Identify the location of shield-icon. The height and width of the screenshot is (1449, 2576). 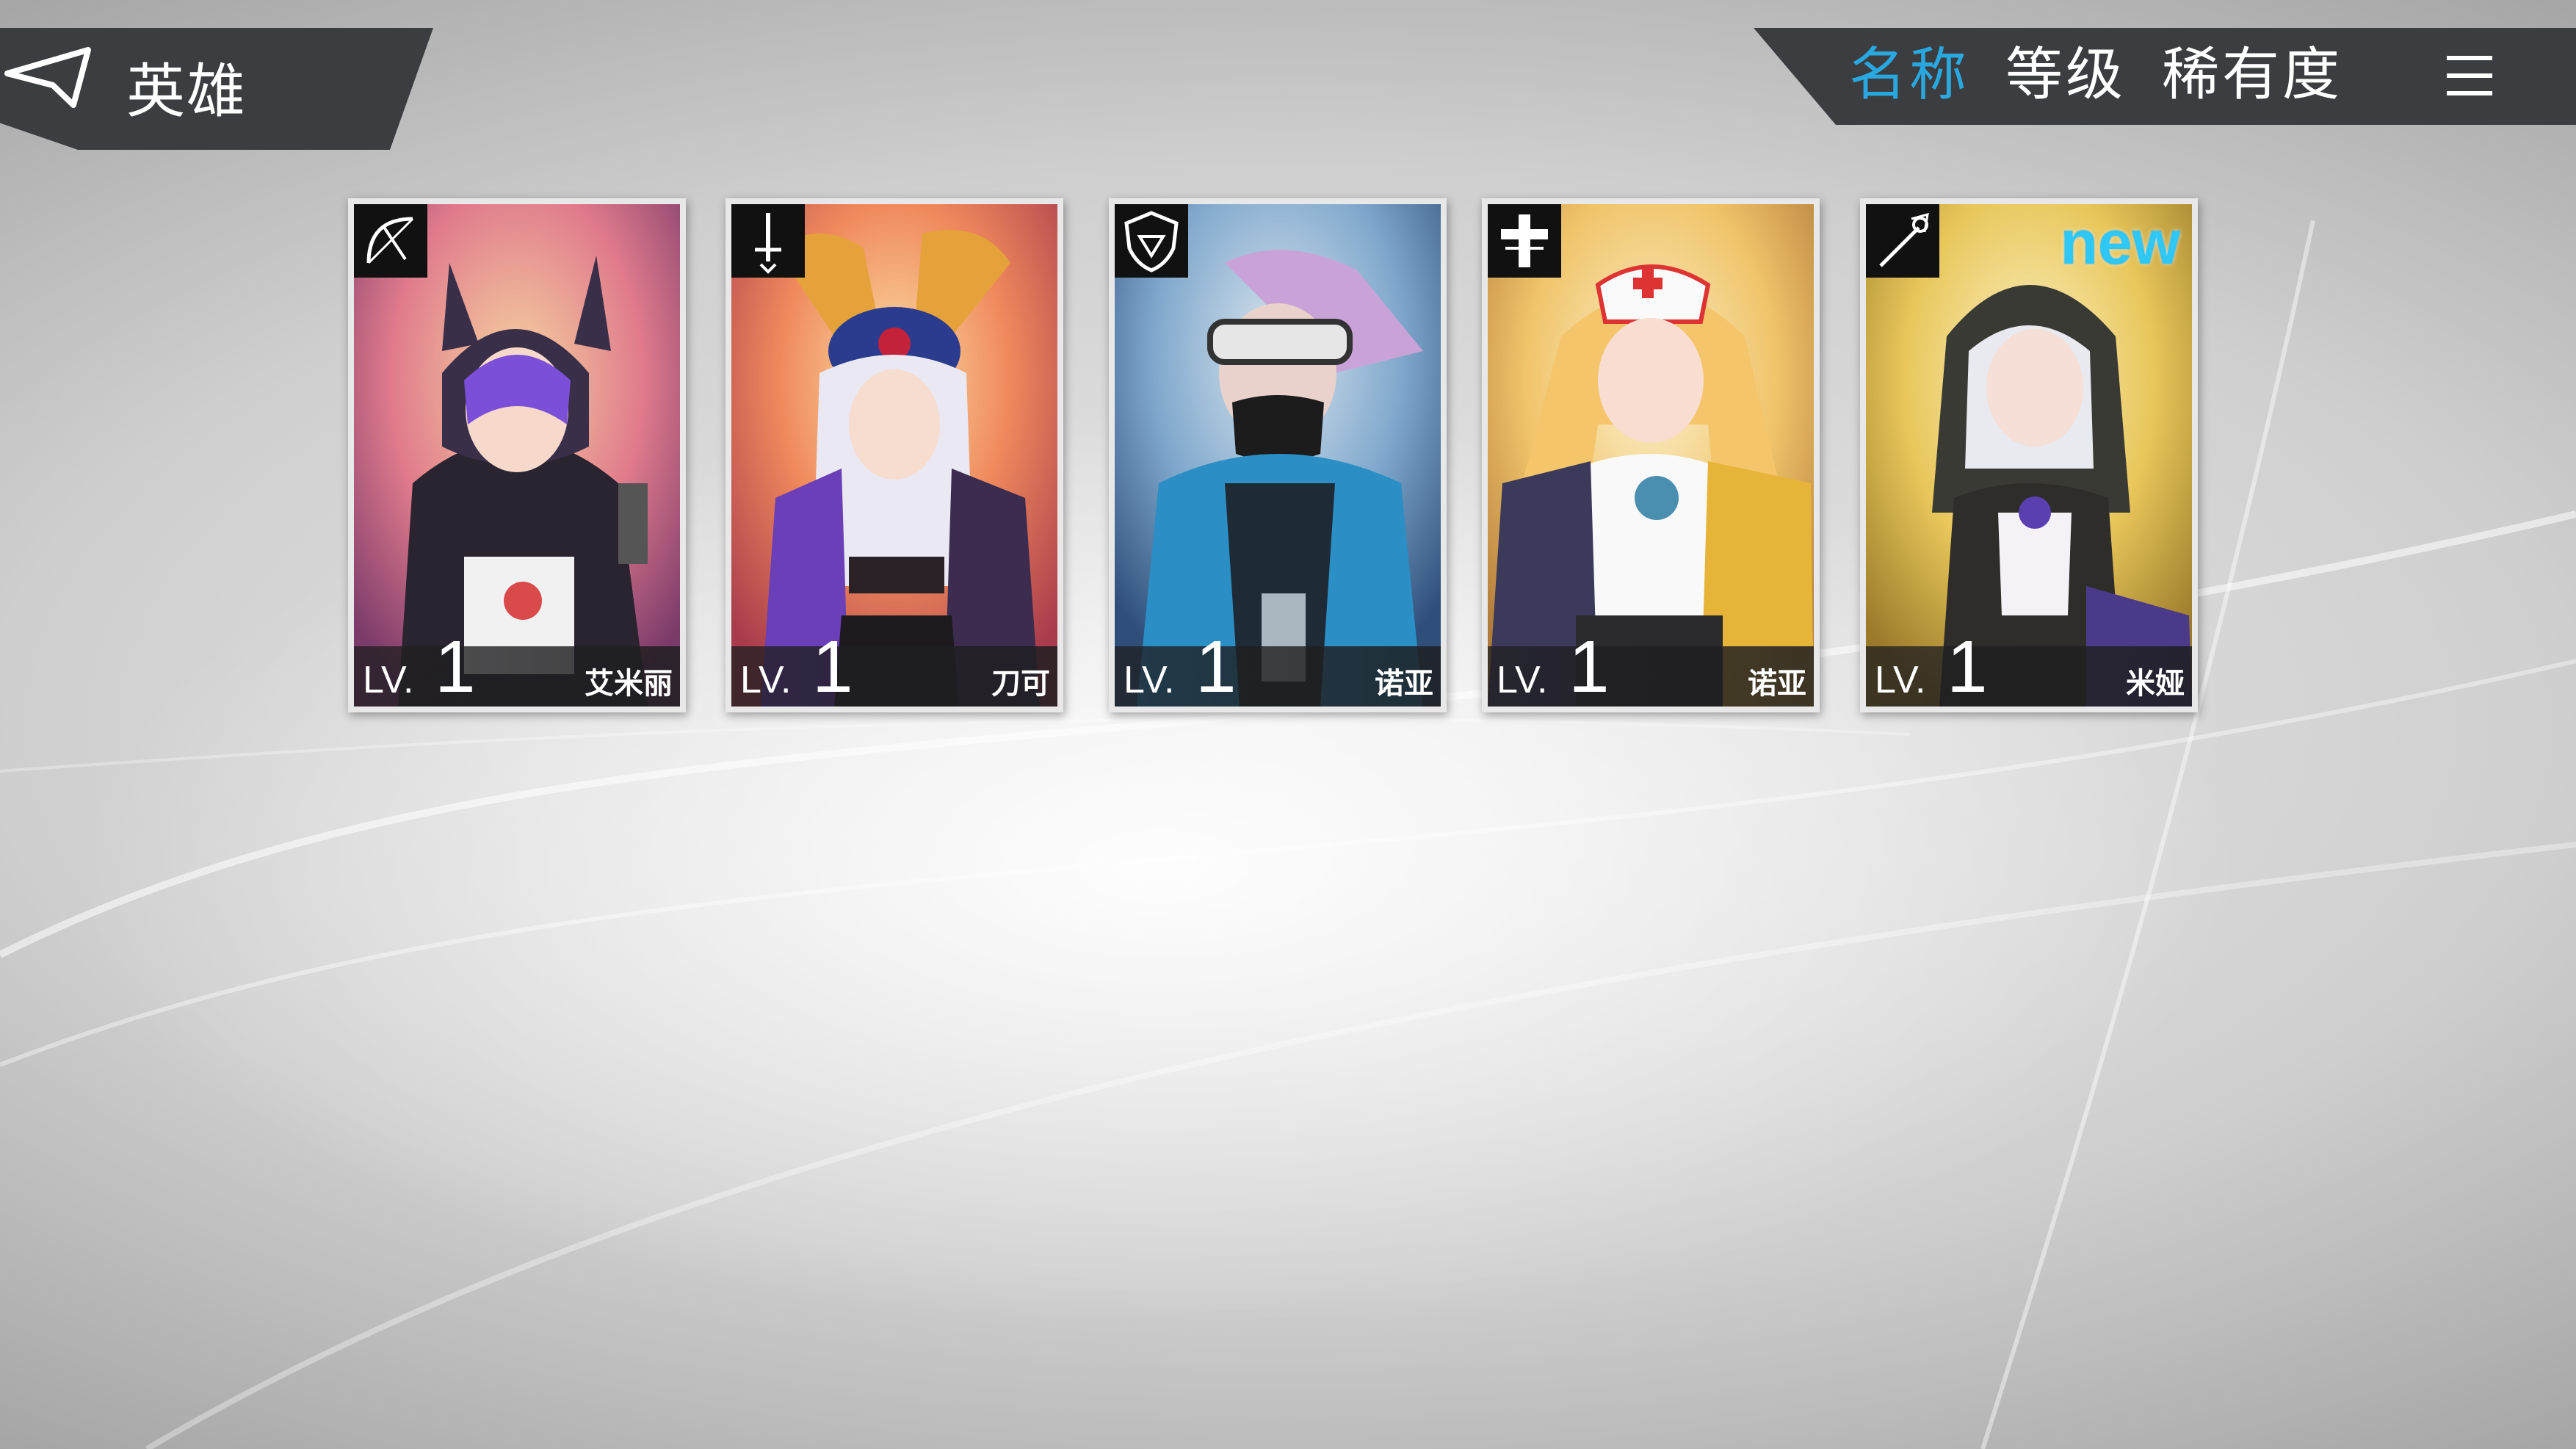
(1151, 241).